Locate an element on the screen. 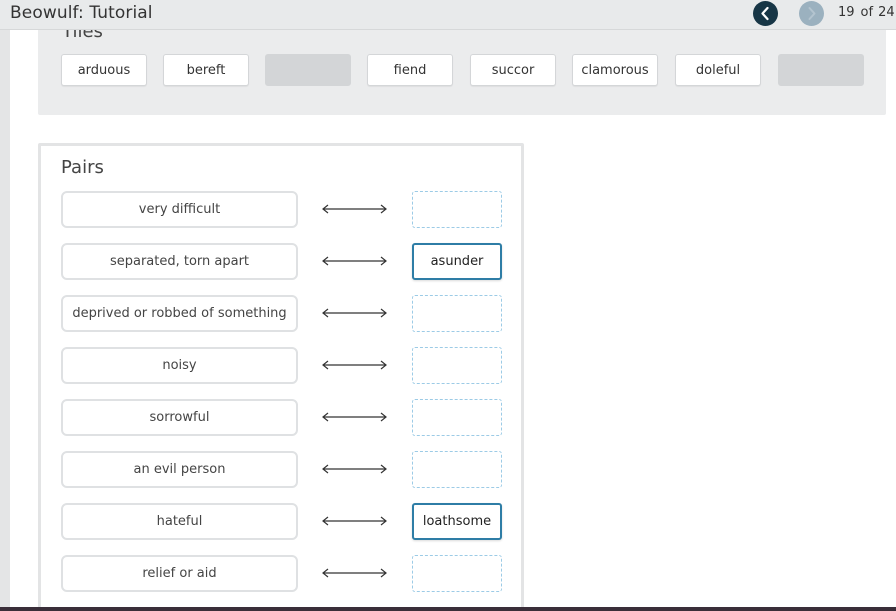 This screenshot has width=896, height=611. previous-page-button is located at coordinates (765, 13).